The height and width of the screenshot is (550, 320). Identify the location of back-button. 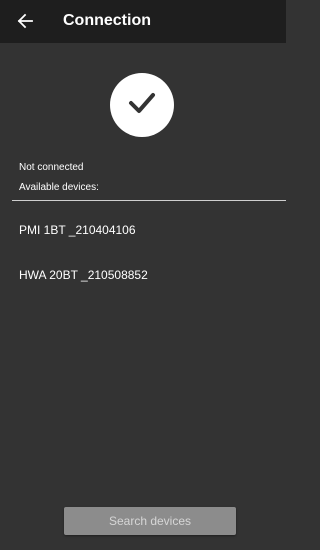
(25, 21).